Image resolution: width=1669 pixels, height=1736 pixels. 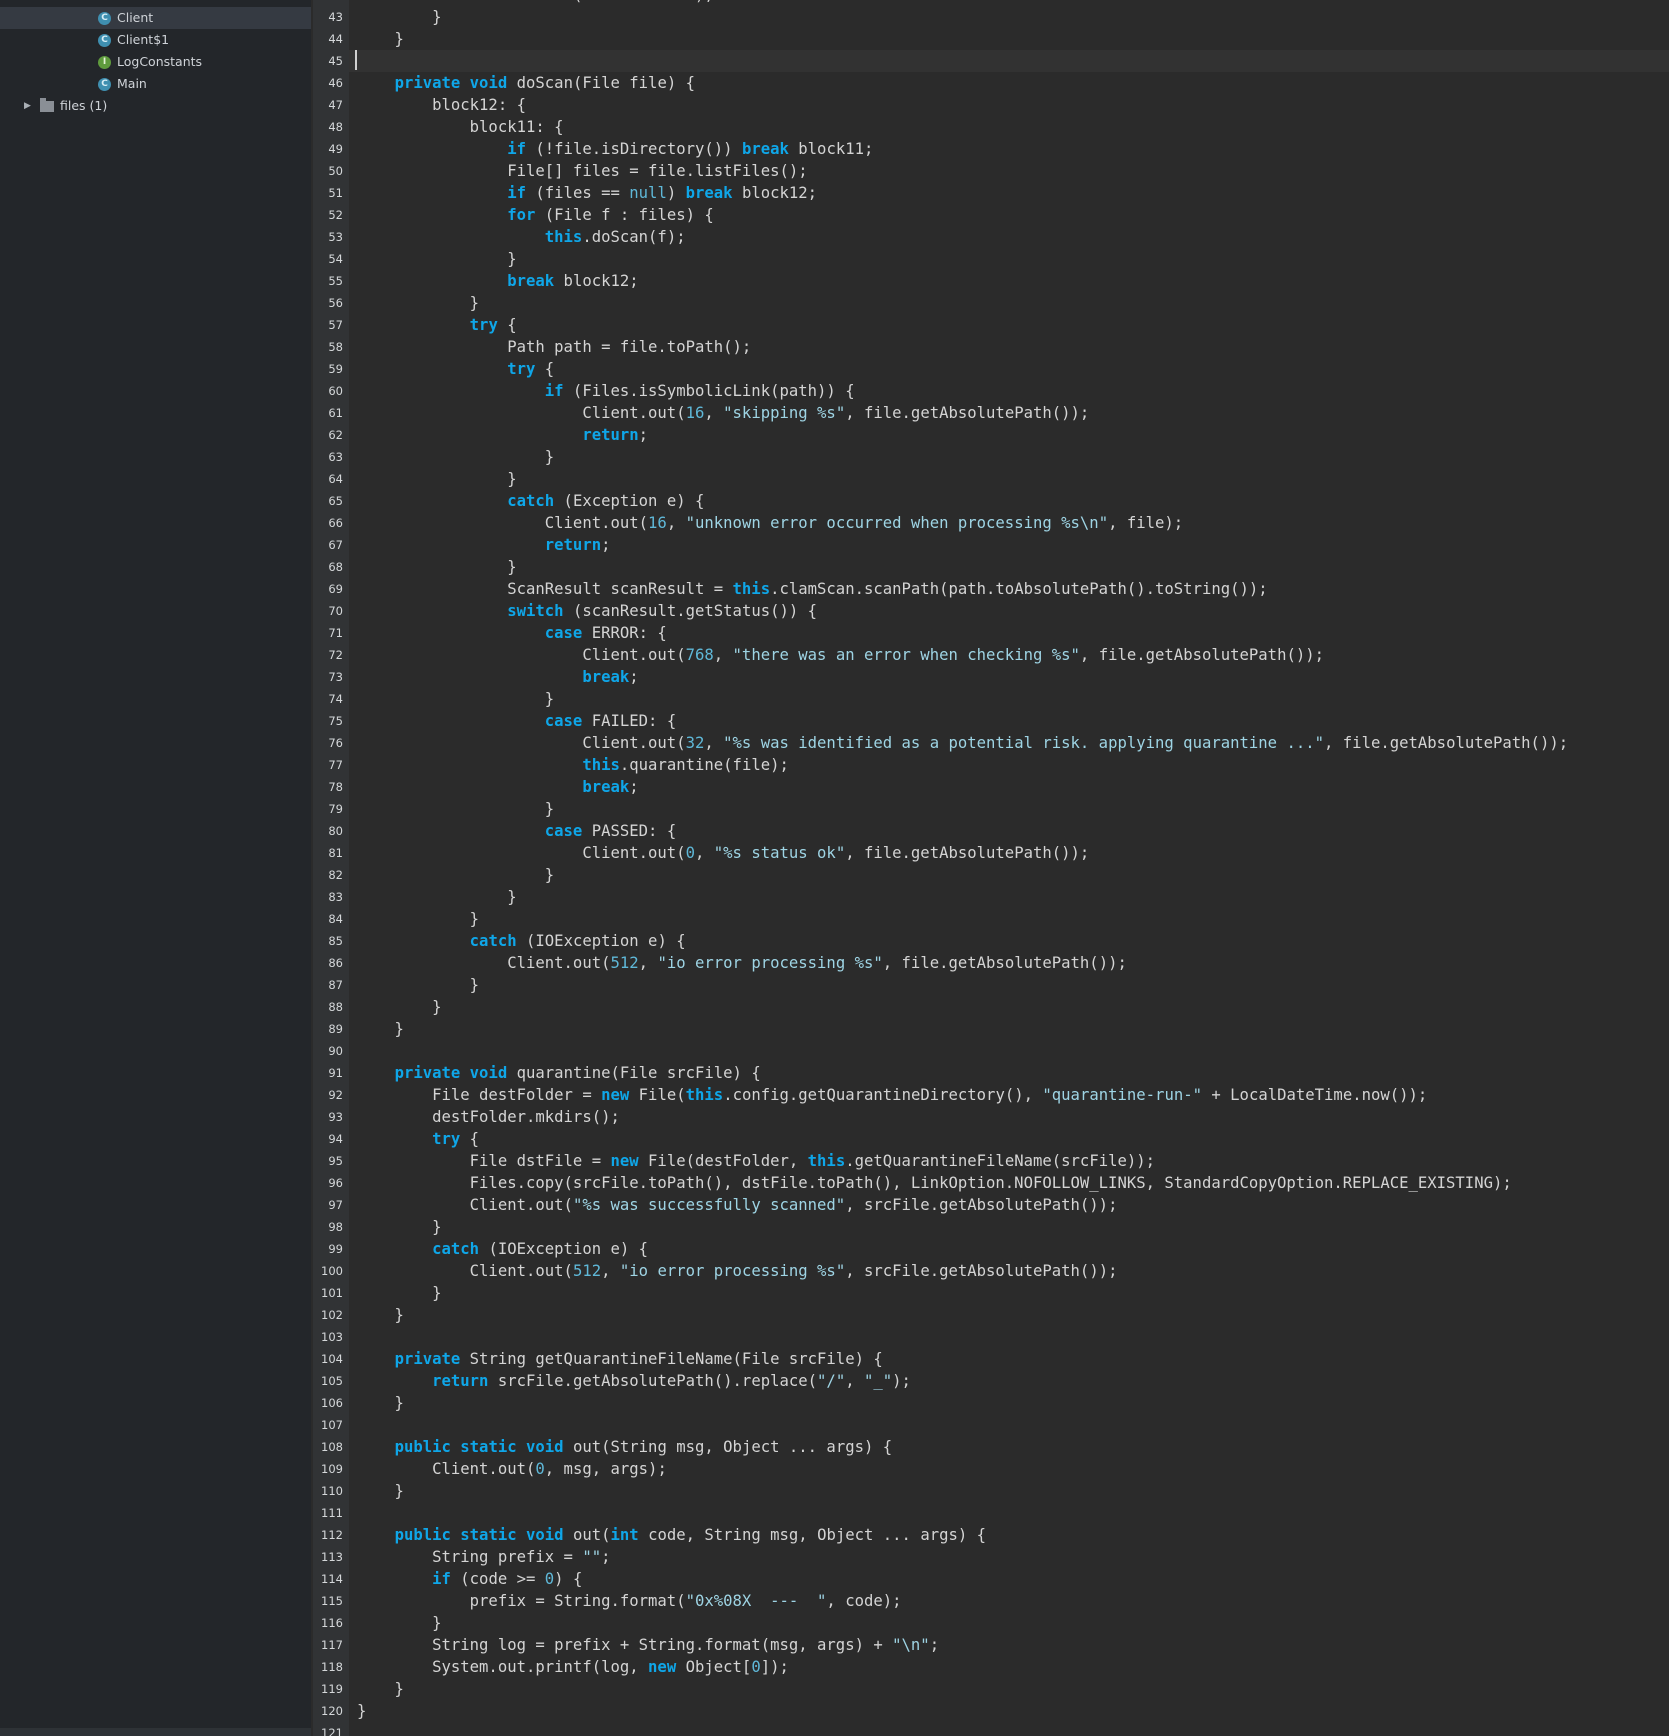 What do you see at coordinates (657, 1095) in the screenshot?
I see `code-token: File(` at bounding box center [657, 1095].